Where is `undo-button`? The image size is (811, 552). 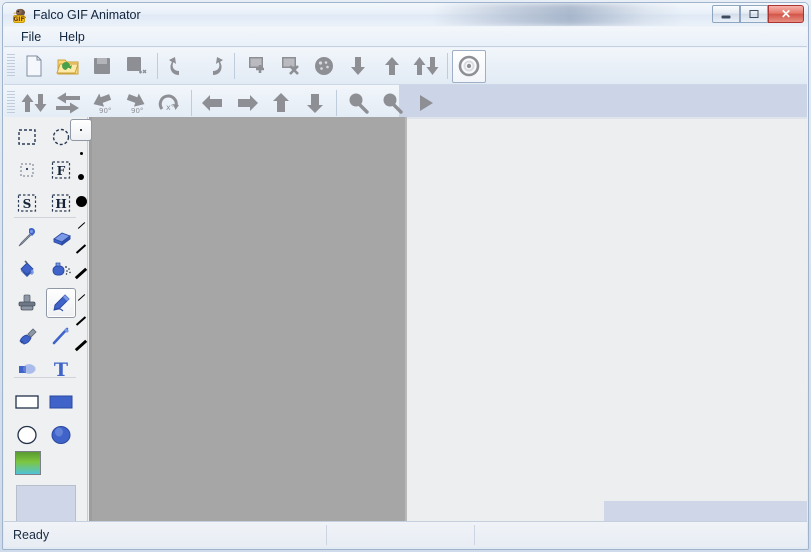
undo-button is located at coordinates (179, 66).